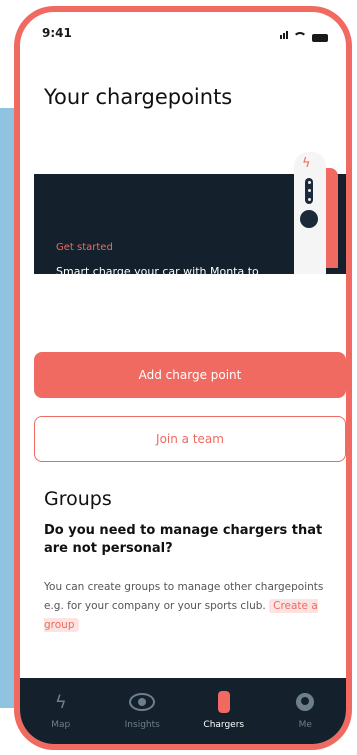 The image size is (357, 755). Describe the element at coordinates (190, 375) in the screenshot. I see `add-charge-point-button: Add charge point` at that location.